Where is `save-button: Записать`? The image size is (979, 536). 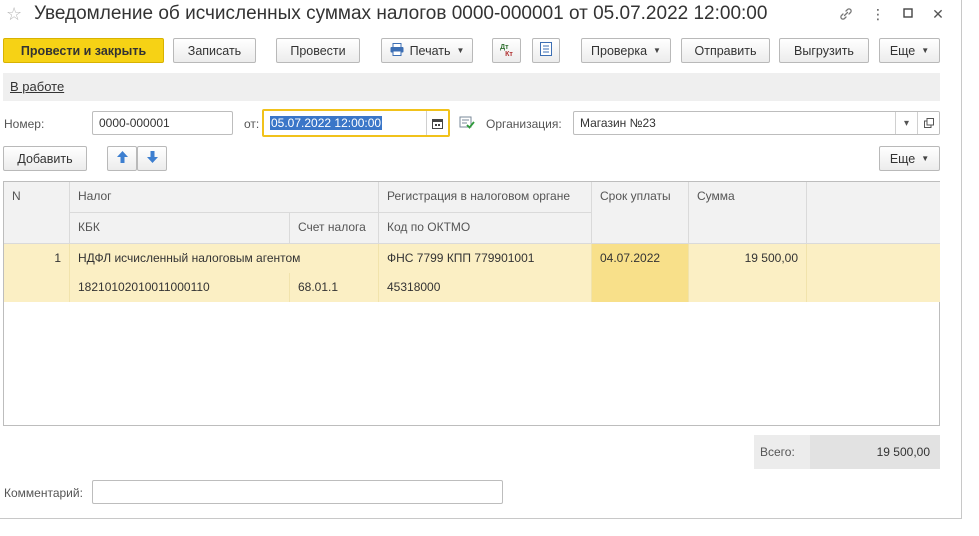 save-button: Записать is located at coordinates (214, 50).